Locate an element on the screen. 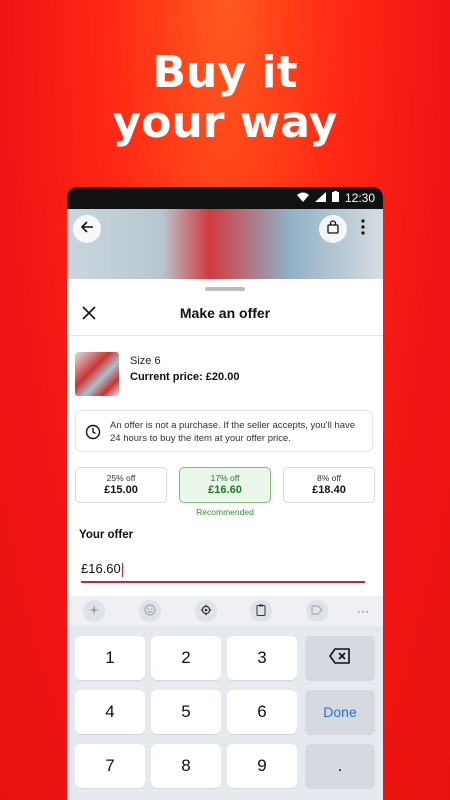  translate-button is located at coordinates (317, 611).